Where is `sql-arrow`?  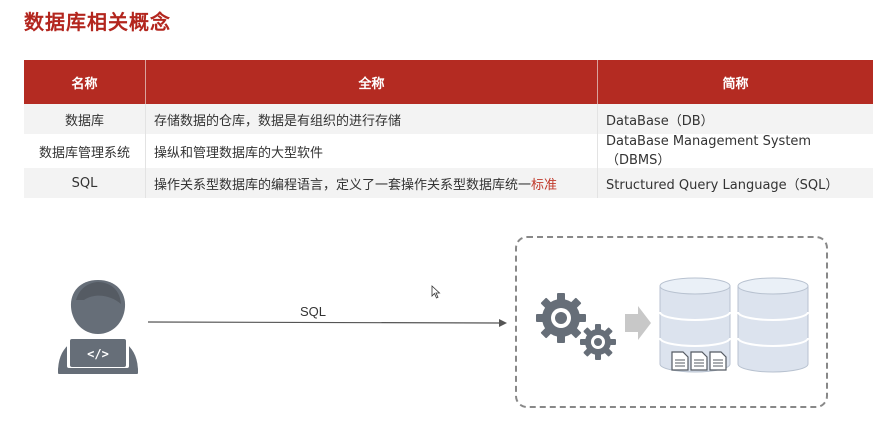
sql-arrow is located at coordinates (327, 323).